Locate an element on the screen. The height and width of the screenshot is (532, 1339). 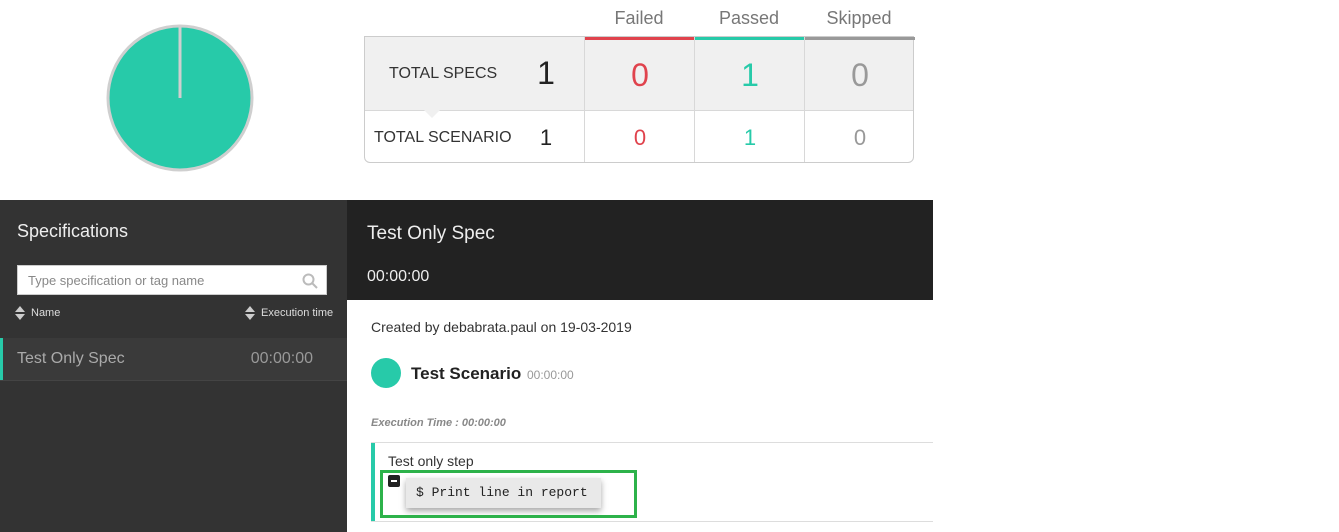
skipped-column-header: Skipped is located at coordinates (859, 18).